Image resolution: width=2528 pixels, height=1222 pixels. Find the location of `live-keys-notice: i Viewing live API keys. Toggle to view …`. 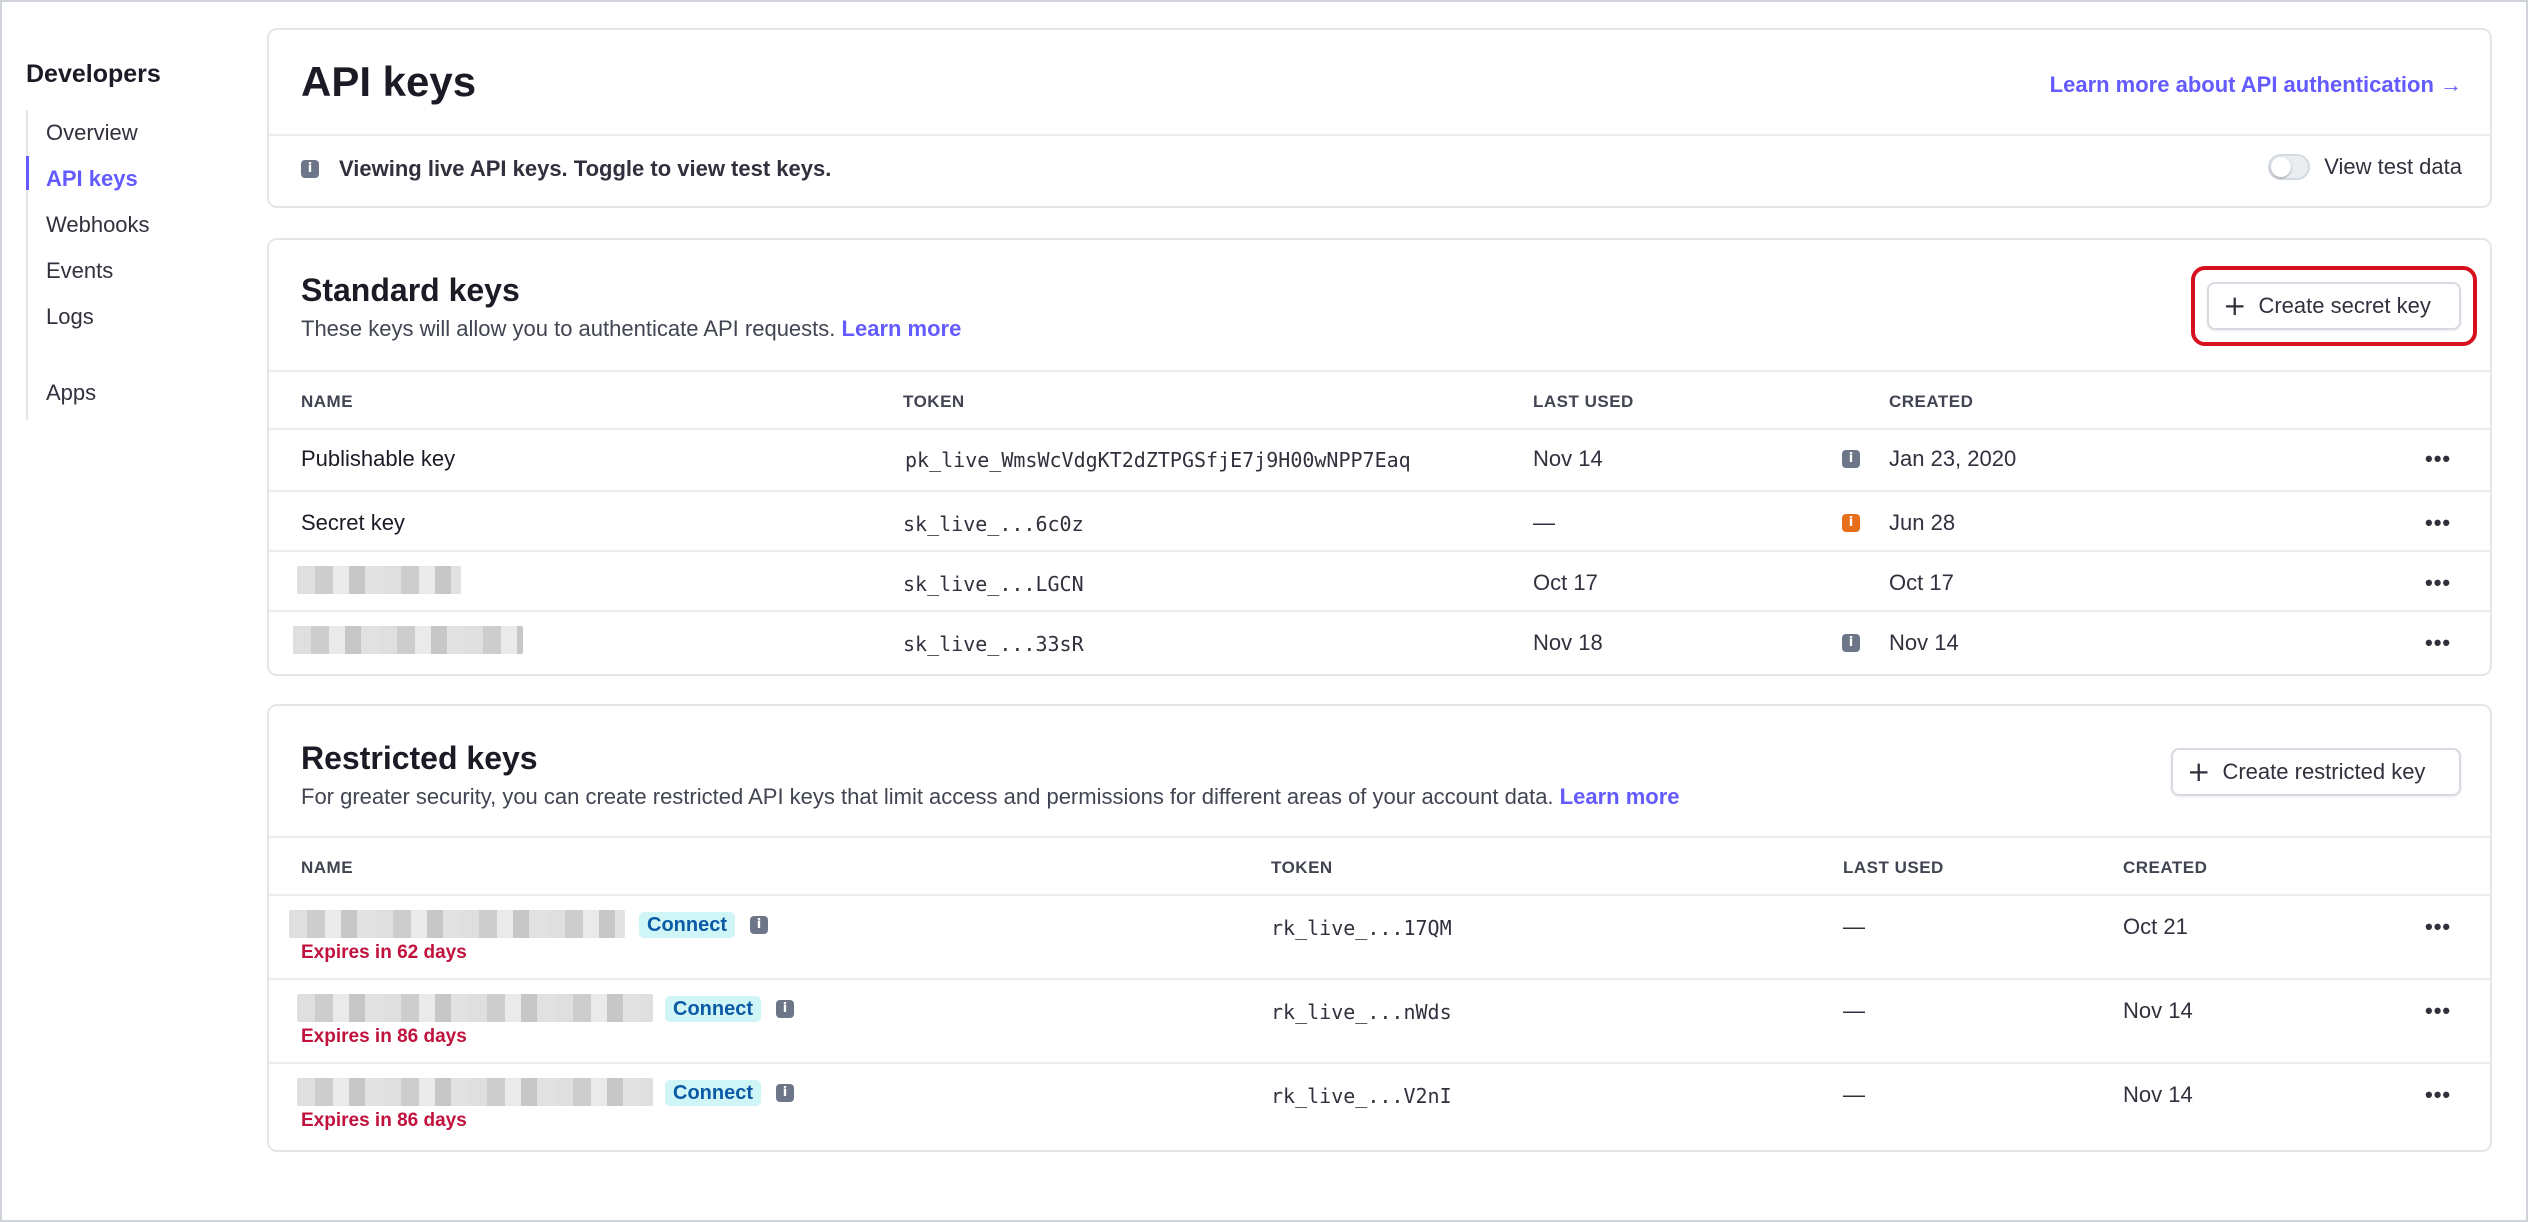

live-keys-notice: i Viewing live API keys. Toggle to view … is located at coordinates (566, 169).